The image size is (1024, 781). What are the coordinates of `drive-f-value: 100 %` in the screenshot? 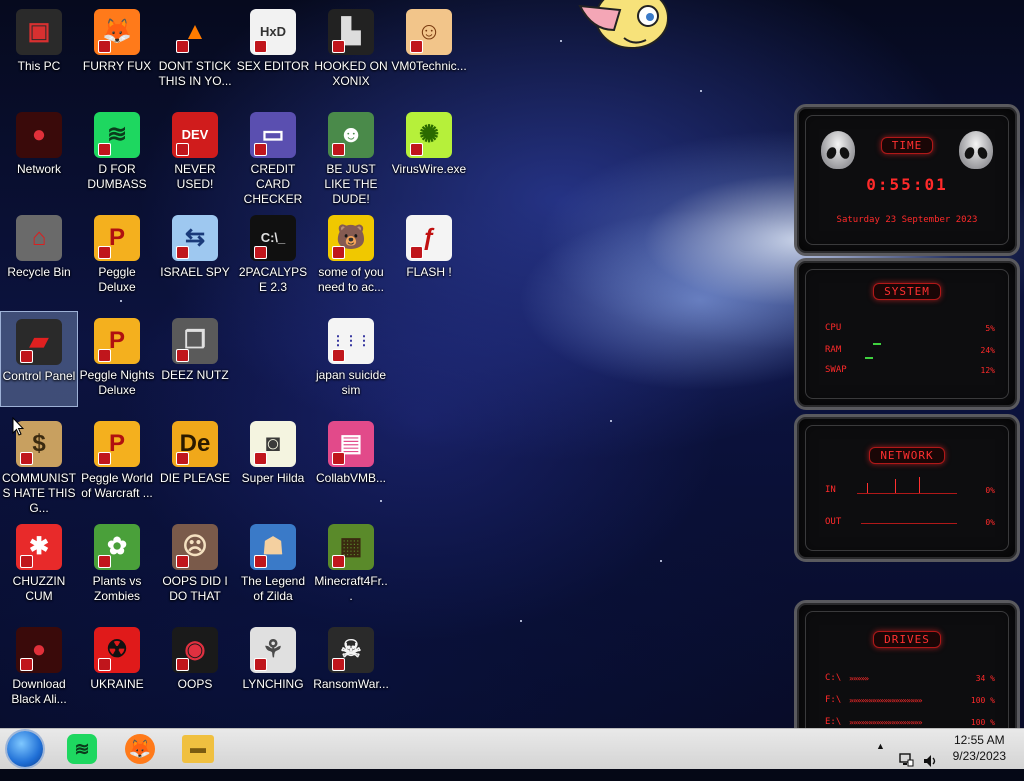 It's located at (982, 700).